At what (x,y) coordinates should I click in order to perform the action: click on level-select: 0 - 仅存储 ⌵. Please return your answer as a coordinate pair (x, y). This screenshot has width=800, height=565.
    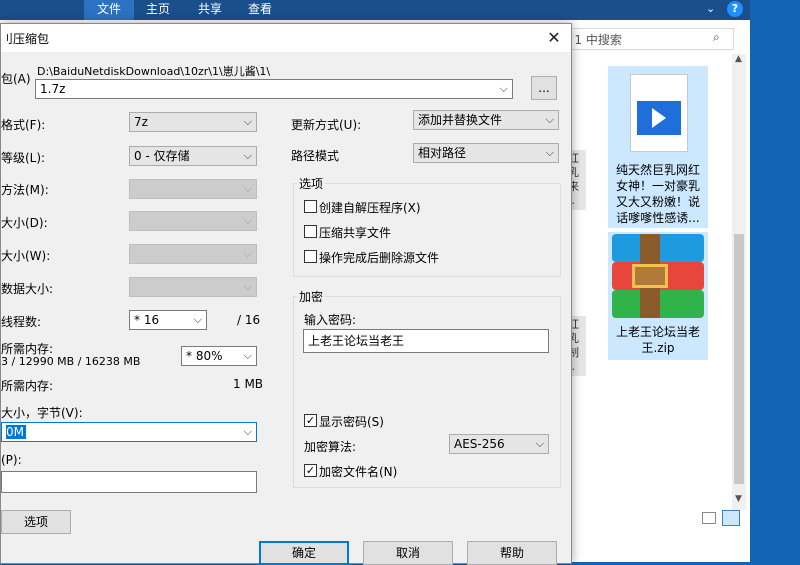
    Looking at the image, I should click on (193, 156).